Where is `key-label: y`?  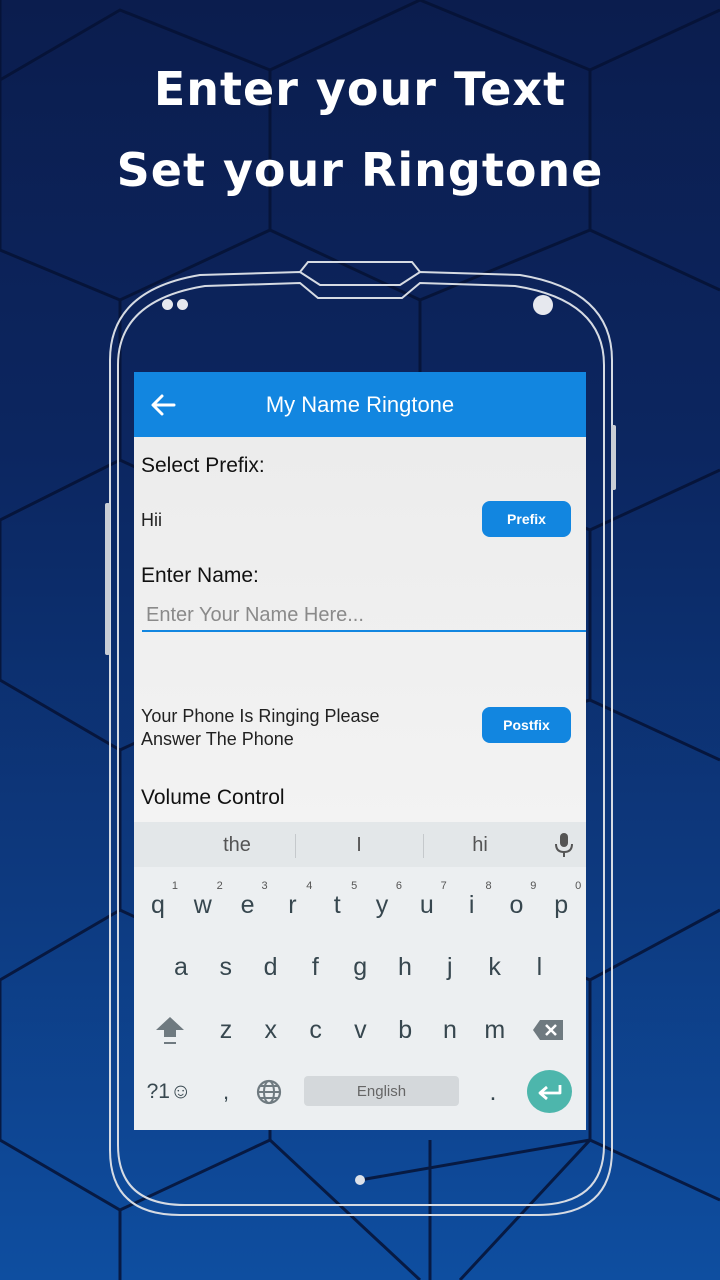 key-label: y is located at coordinates (382, 905).